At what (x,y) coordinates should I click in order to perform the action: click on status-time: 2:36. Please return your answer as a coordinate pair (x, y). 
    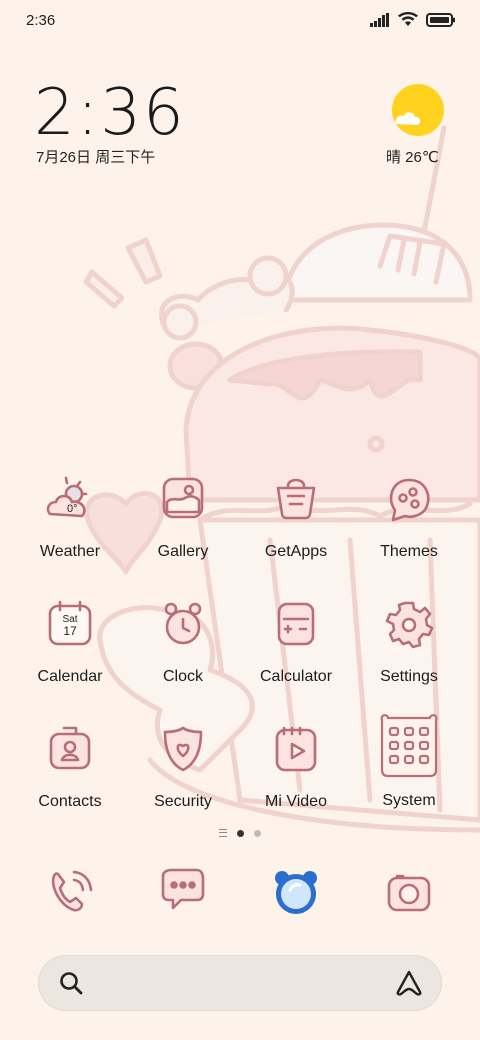
    Looking at the image, I should click on (41, 20).